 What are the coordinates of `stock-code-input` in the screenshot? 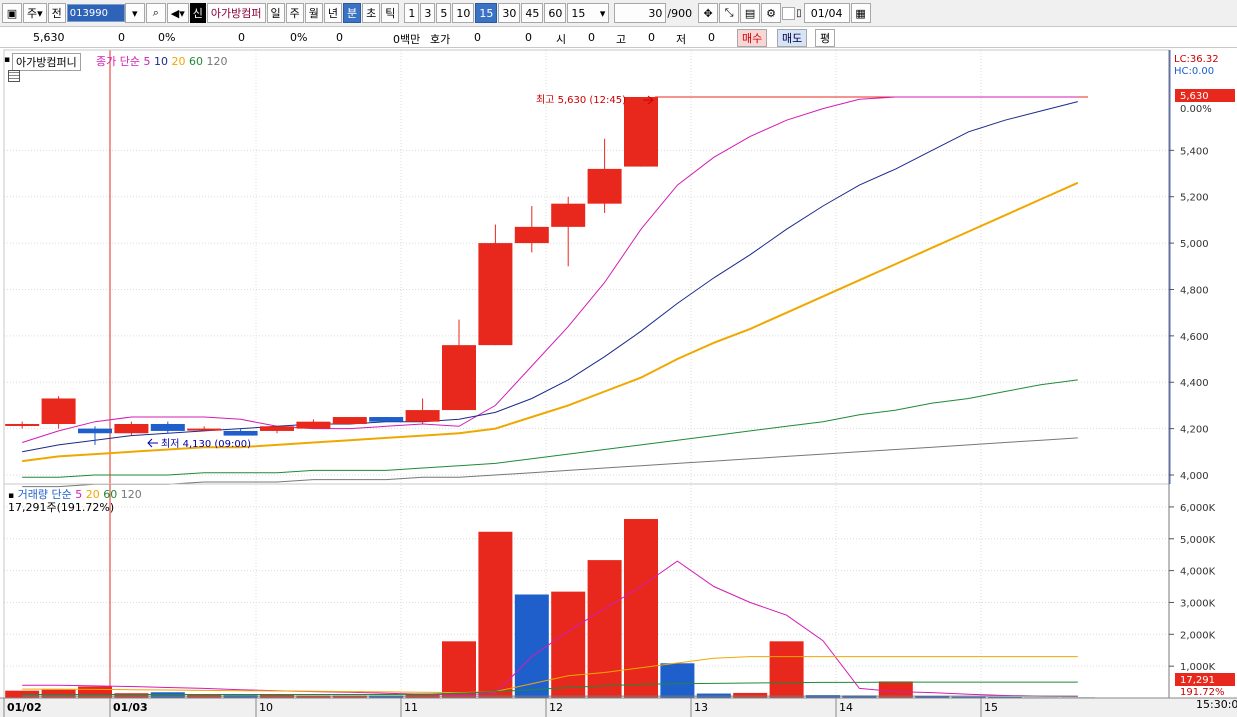 It's located at (95, 13).